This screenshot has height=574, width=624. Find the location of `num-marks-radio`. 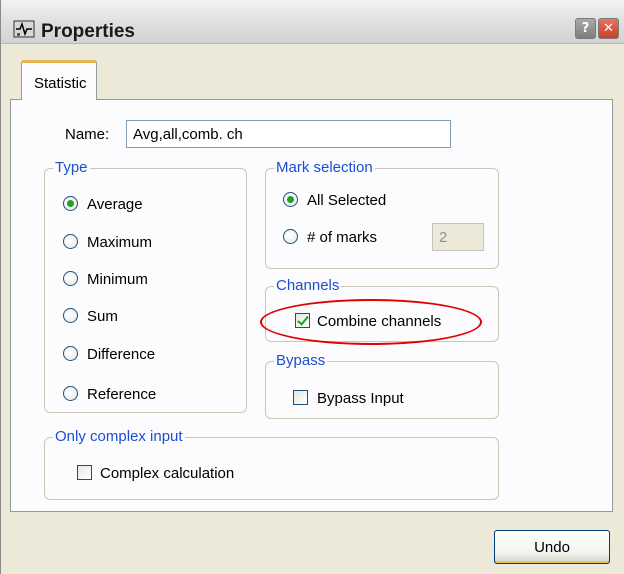

num-marks-radio is located at coordinates (290, 236).